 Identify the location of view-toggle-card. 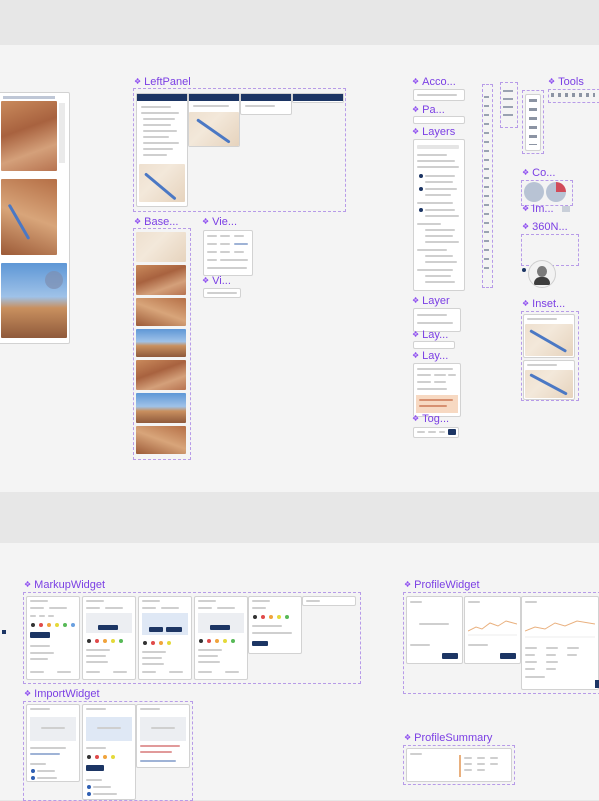
(222, 293).